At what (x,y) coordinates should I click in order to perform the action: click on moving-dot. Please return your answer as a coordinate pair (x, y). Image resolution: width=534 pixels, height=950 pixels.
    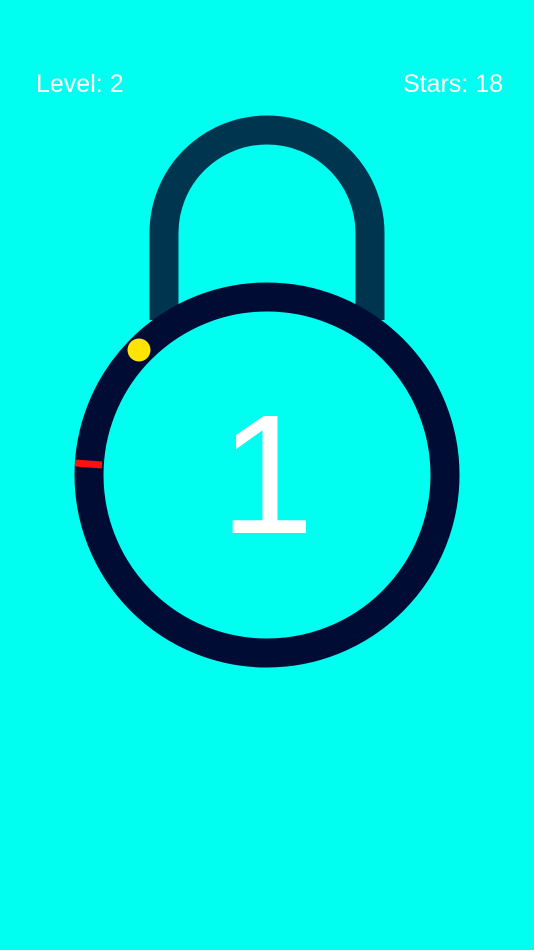
    Looking at the image, I should click on (139, 350).